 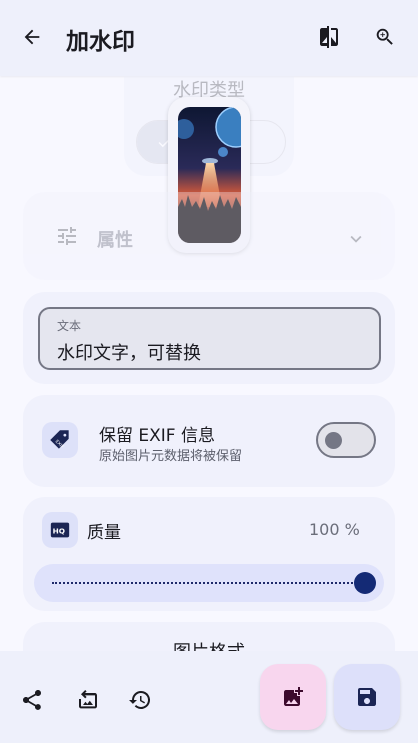 I want to click on exif-card: EXIF 保留 EXIF 信息 原始图片元数据将被保留, so click(x=209, y=441).